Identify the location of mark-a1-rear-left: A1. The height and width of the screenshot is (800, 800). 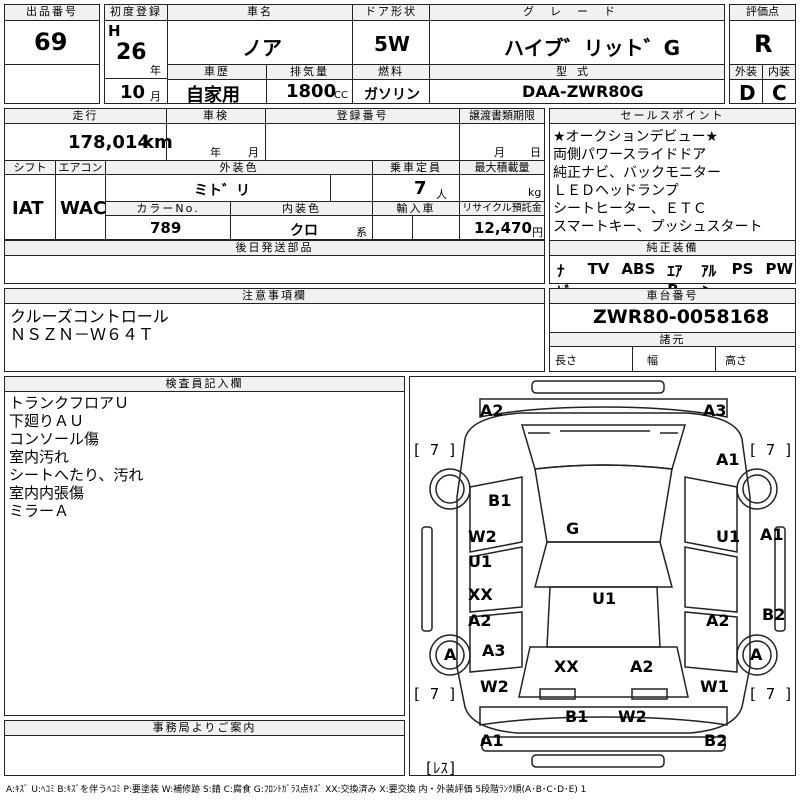
(492, 740).